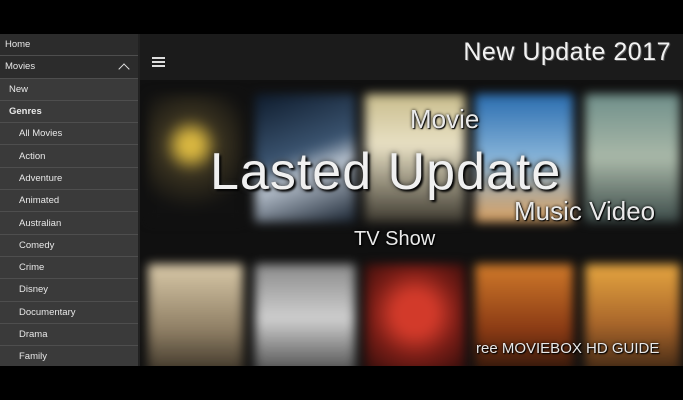 The width and height of the screenshot is (683, 400). I want to click on promo-title: New Update 2017, so click(567, 52).